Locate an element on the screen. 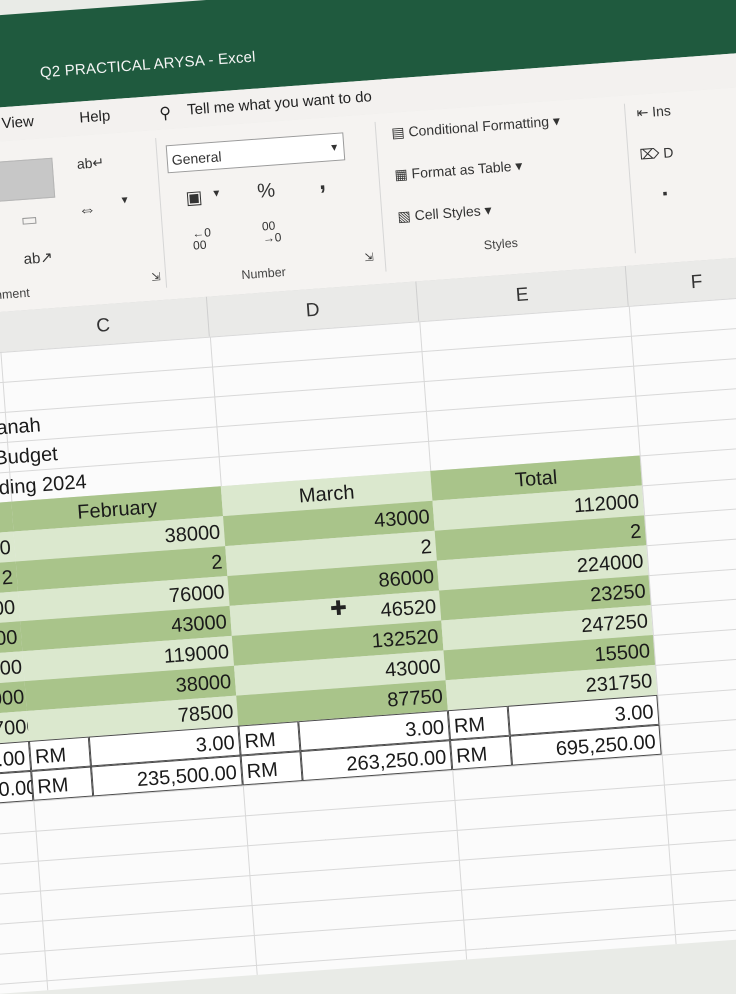 This screenshot has width=736, height=994. cell-b-partial: 0000 is located at coordinates (12, 668).